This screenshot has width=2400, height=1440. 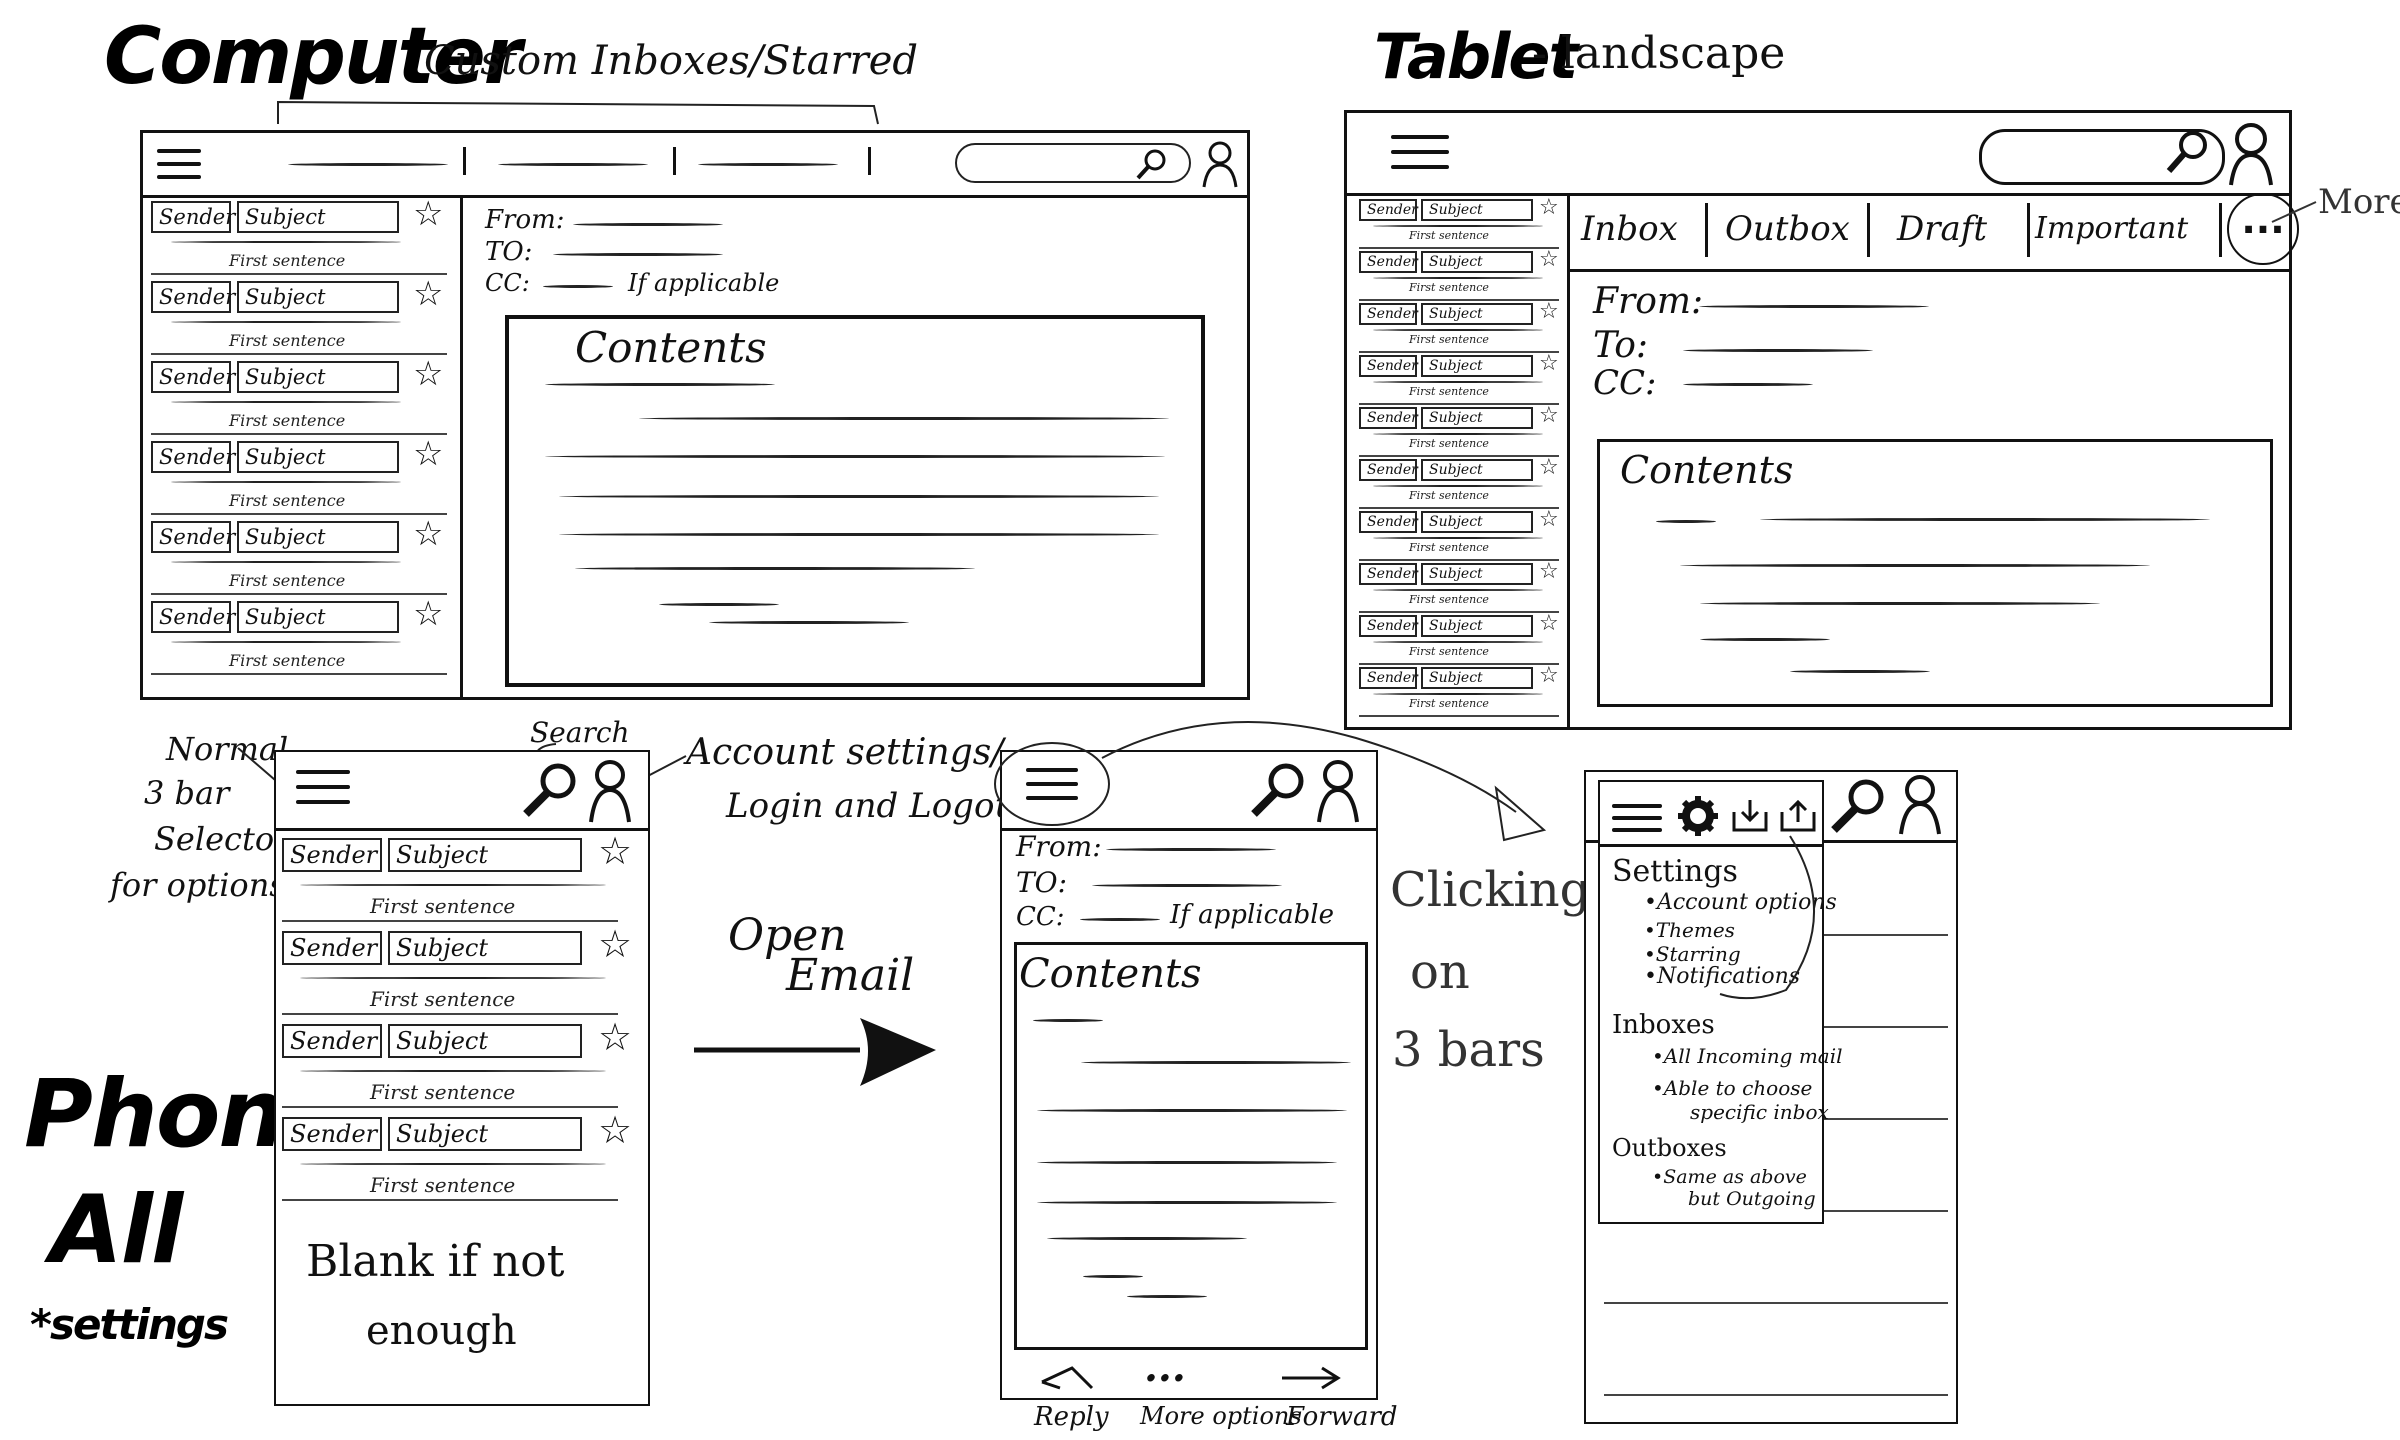 I want to click on clicking-note-1: Clicking, so click(x=1490, y=890).